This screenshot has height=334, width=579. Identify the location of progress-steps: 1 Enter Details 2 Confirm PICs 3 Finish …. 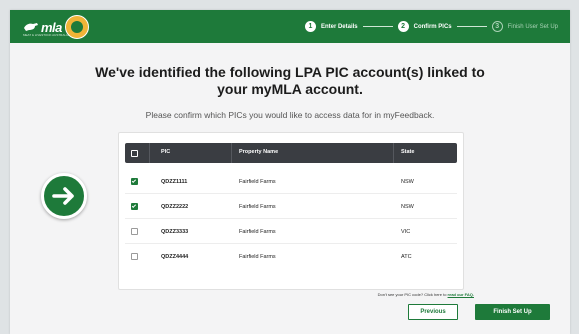
(431, 26).